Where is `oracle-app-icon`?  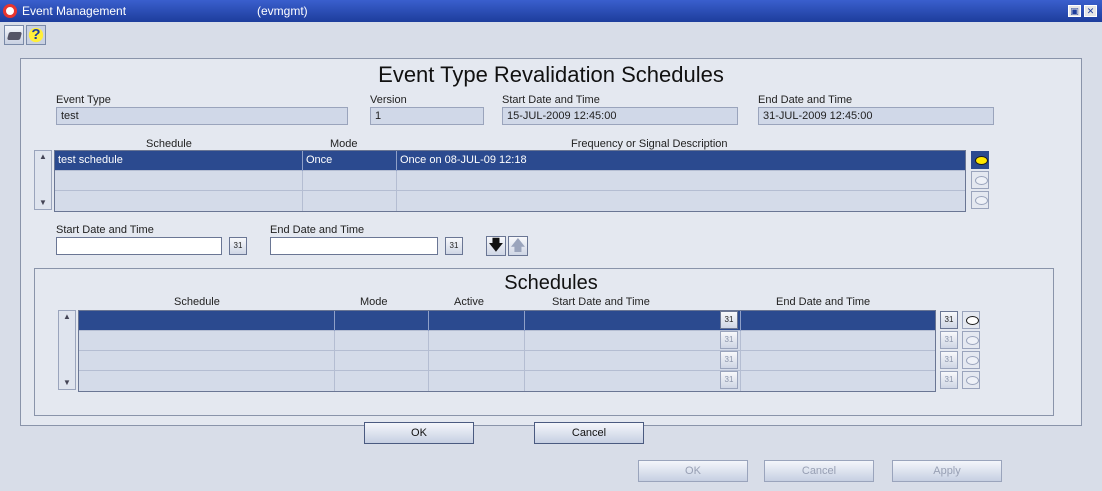
oracle-app-icon is located at coordinates (10, 11).